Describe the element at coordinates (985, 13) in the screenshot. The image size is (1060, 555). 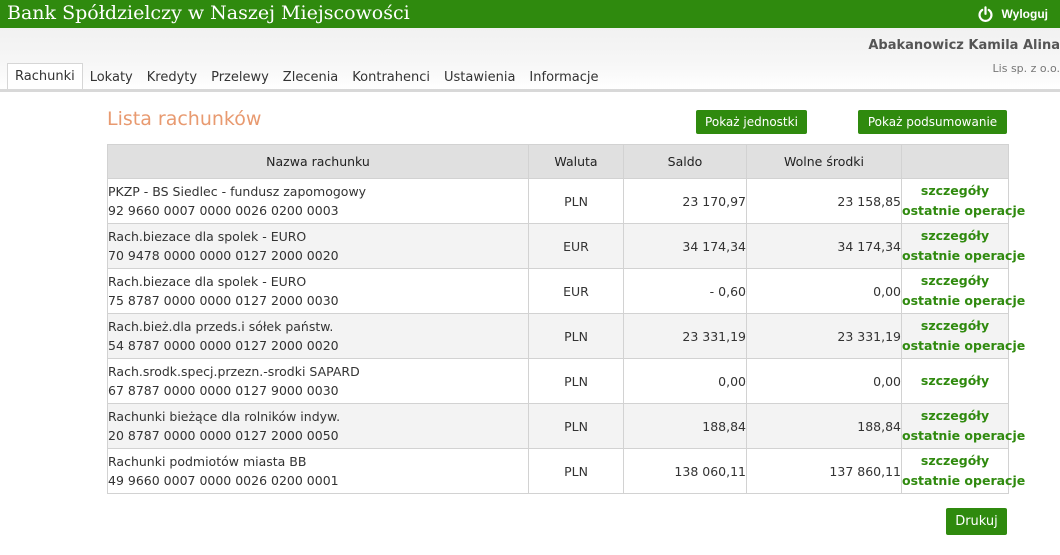
I see `power-icon` at that location.